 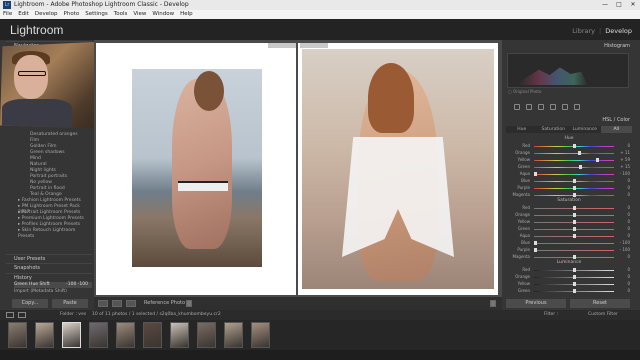 What do you see at coordinates (49, 267) in the screenshot?
I see `snapshots-header: Snapshots` at bounding box center [49, 267].